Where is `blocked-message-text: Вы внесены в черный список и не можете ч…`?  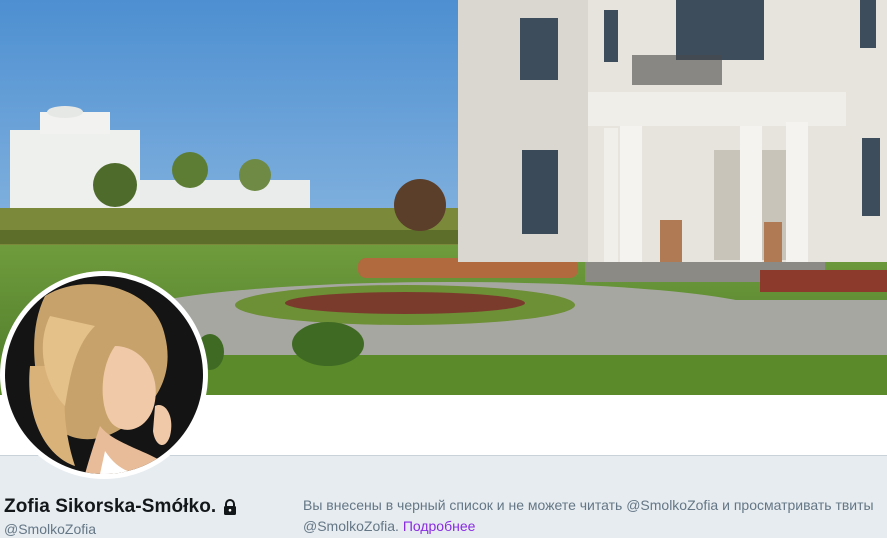 blocked-message-text: Вы внесены в черный список и не можете ч… is located at coordinates (588, 515).